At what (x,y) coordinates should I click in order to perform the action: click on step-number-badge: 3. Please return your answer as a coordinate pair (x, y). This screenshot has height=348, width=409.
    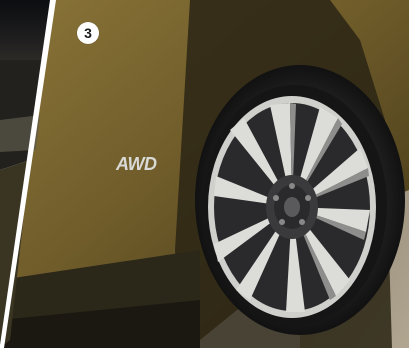
    Looking at the image, I should click on (88, 33).